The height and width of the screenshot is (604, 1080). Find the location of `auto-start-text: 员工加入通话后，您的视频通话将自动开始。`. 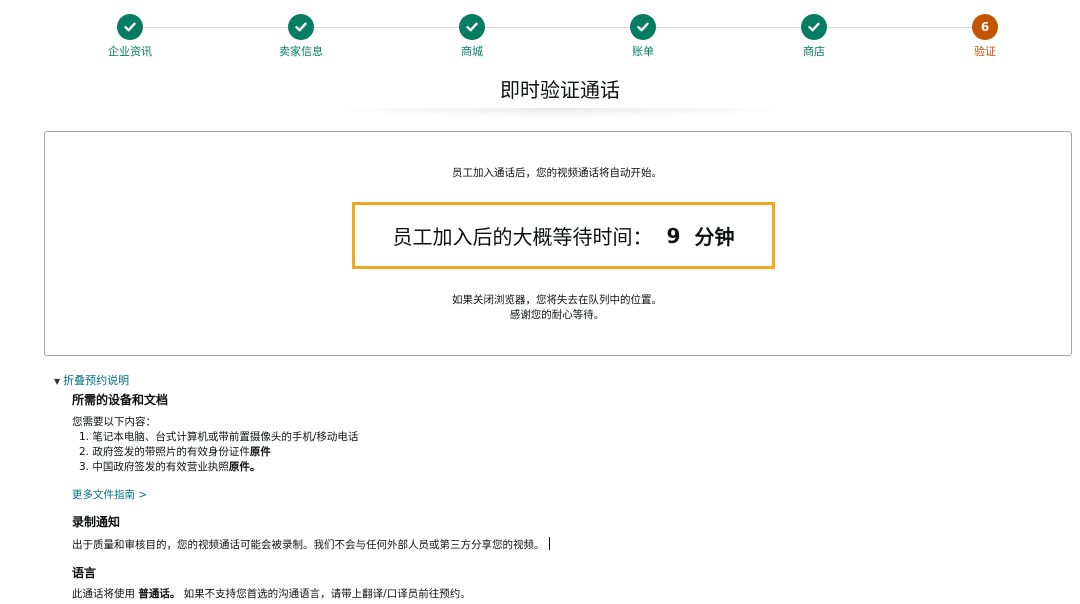

auto-start-text: 员工加入通话后，您的视频通话将自动开始。 is located at coordinates (557, 173).